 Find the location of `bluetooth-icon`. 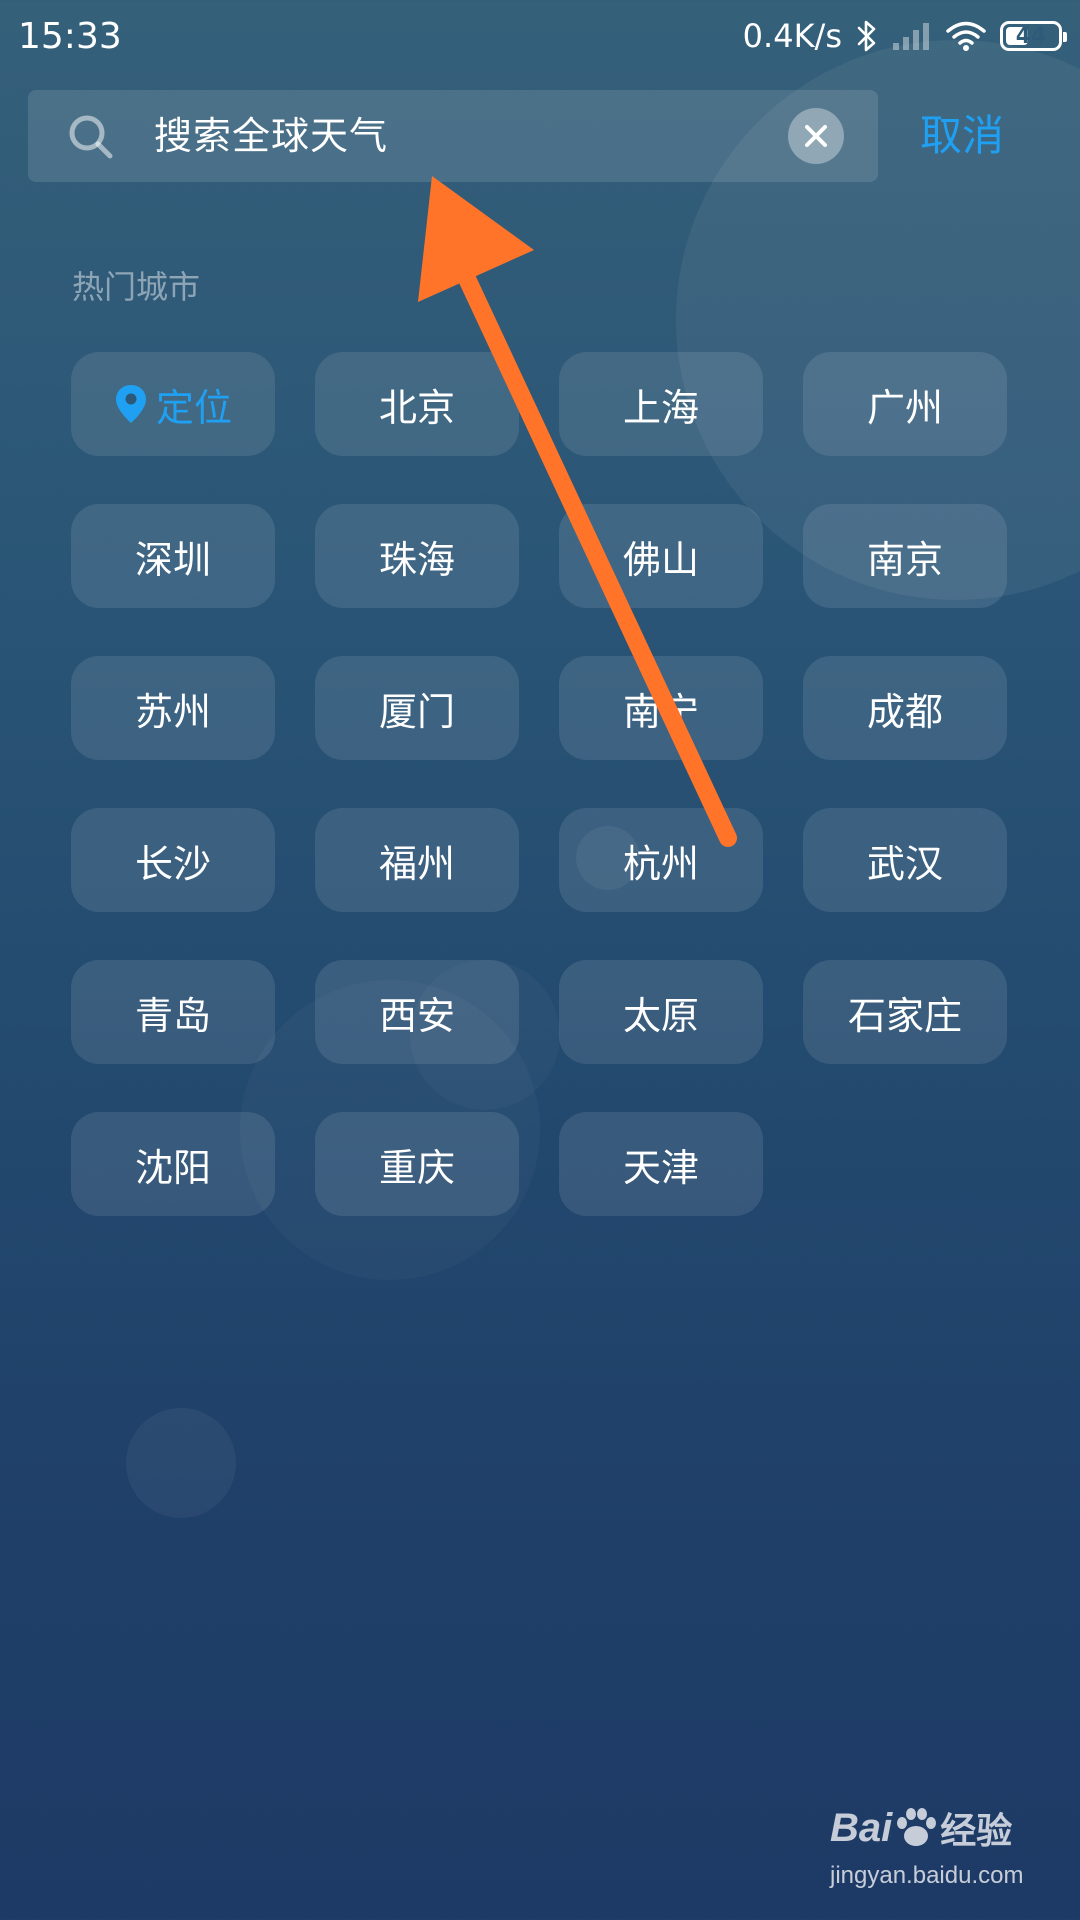

bluetooth-icon is located at coordinates (866, 36).